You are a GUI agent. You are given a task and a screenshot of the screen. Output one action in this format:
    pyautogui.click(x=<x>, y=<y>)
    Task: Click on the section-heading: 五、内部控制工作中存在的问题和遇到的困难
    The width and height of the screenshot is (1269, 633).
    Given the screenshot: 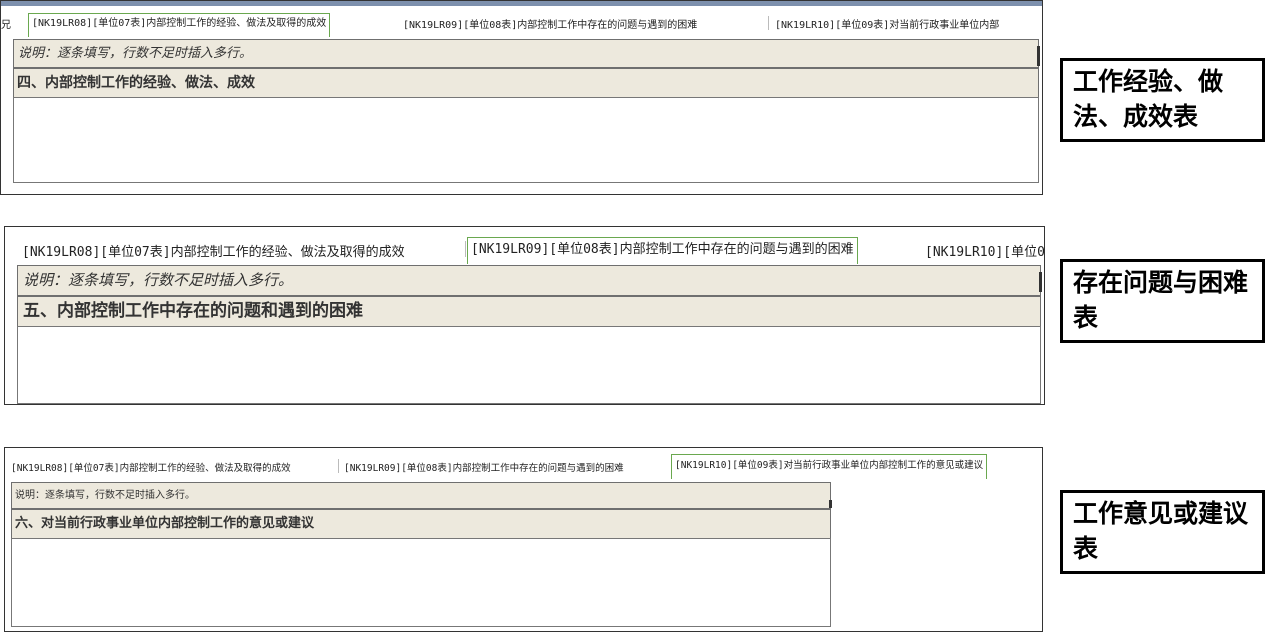 What is the action you would take?
    pyautogui.click(x=529, y=311)
    